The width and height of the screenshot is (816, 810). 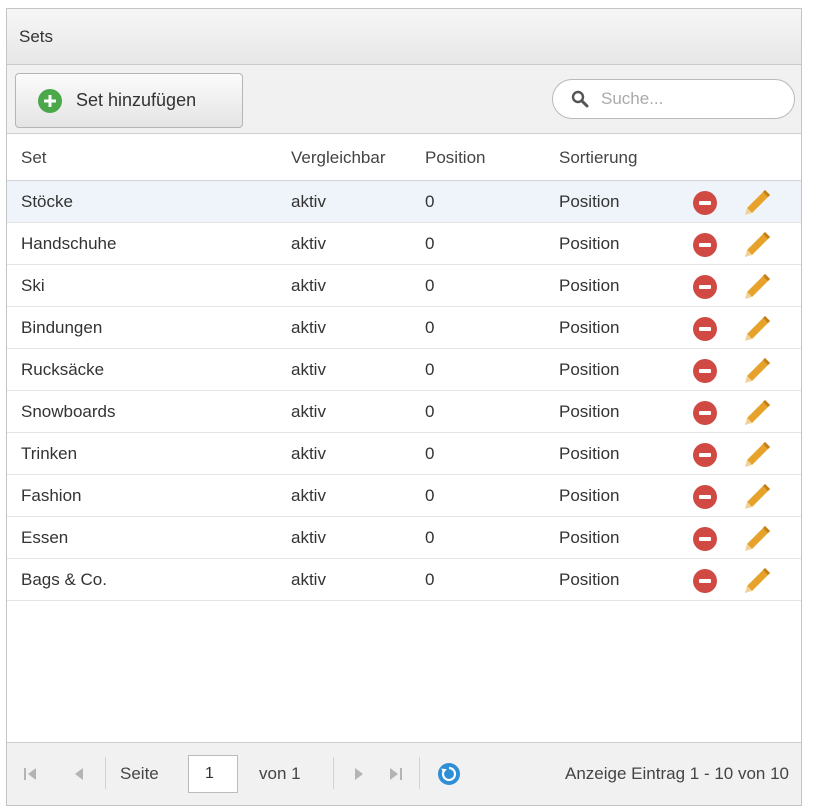 What do you see at coordinates (404, 99) in the screenshot?
I see `toolbar: Set hinzufügen` at bounding box center [404, 99].